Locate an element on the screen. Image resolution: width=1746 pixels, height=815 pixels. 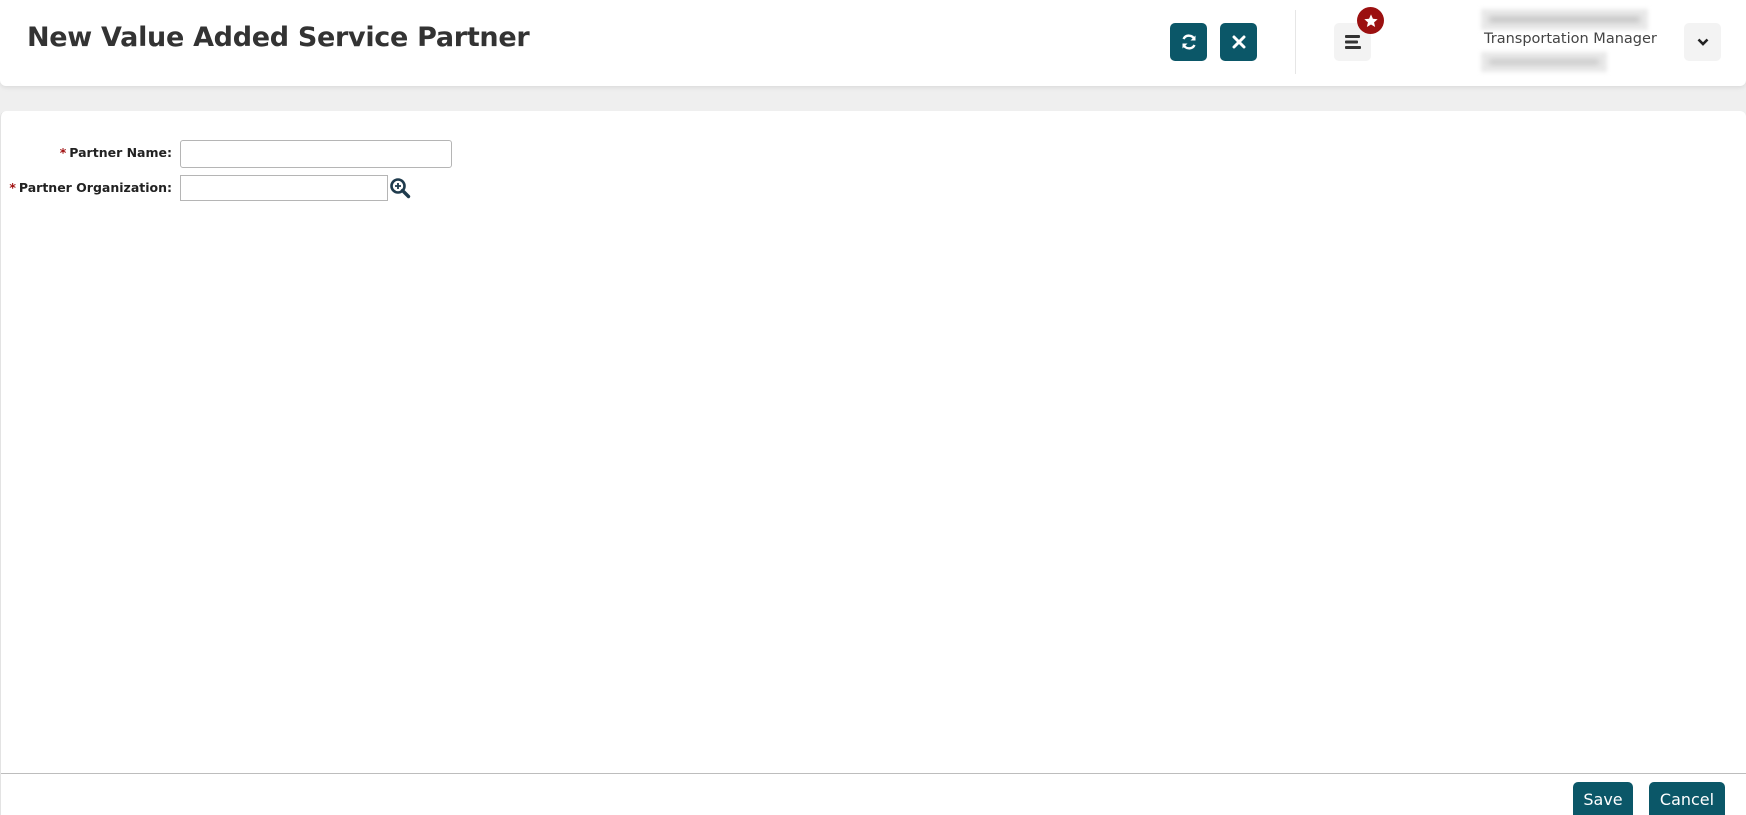
header-divider is located at coordinates (1295, 42).